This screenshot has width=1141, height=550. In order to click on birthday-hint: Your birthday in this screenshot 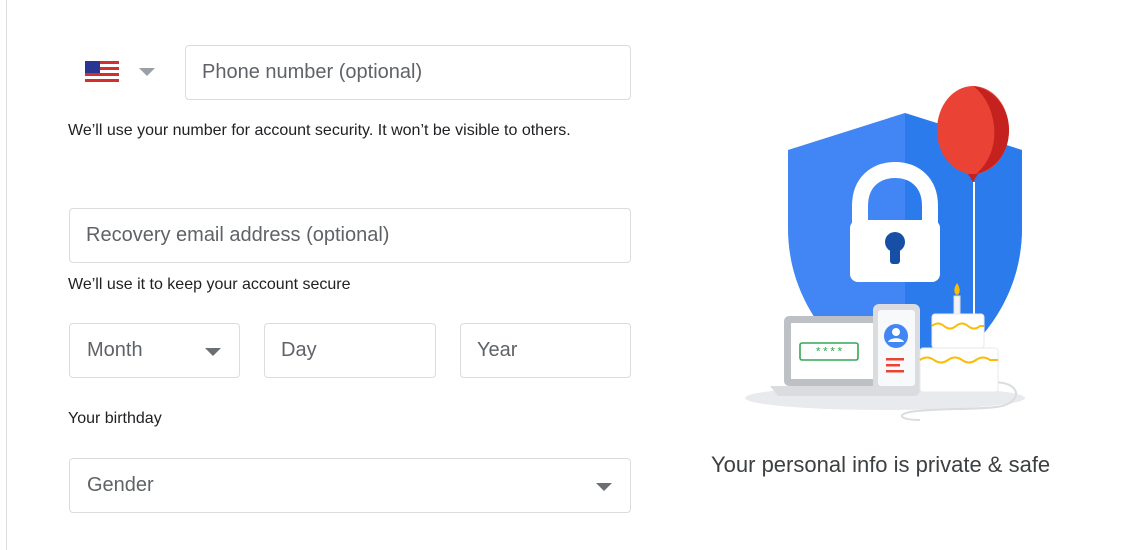, I will do `click(115, 418)`.